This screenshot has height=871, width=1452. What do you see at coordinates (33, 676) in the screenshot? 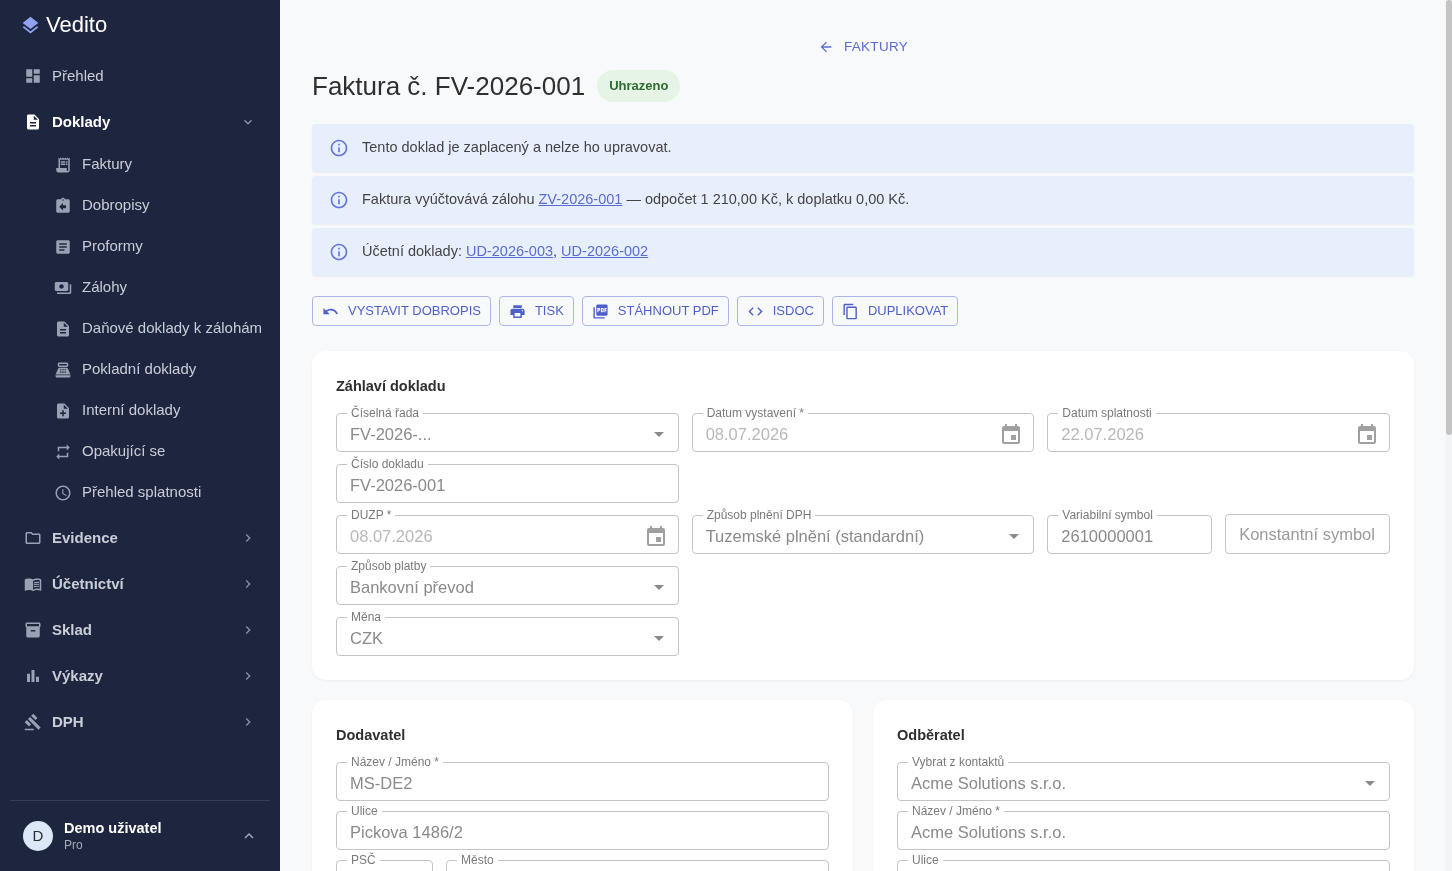
I see `bar-chart-icon` at bounding box center [33, 676].